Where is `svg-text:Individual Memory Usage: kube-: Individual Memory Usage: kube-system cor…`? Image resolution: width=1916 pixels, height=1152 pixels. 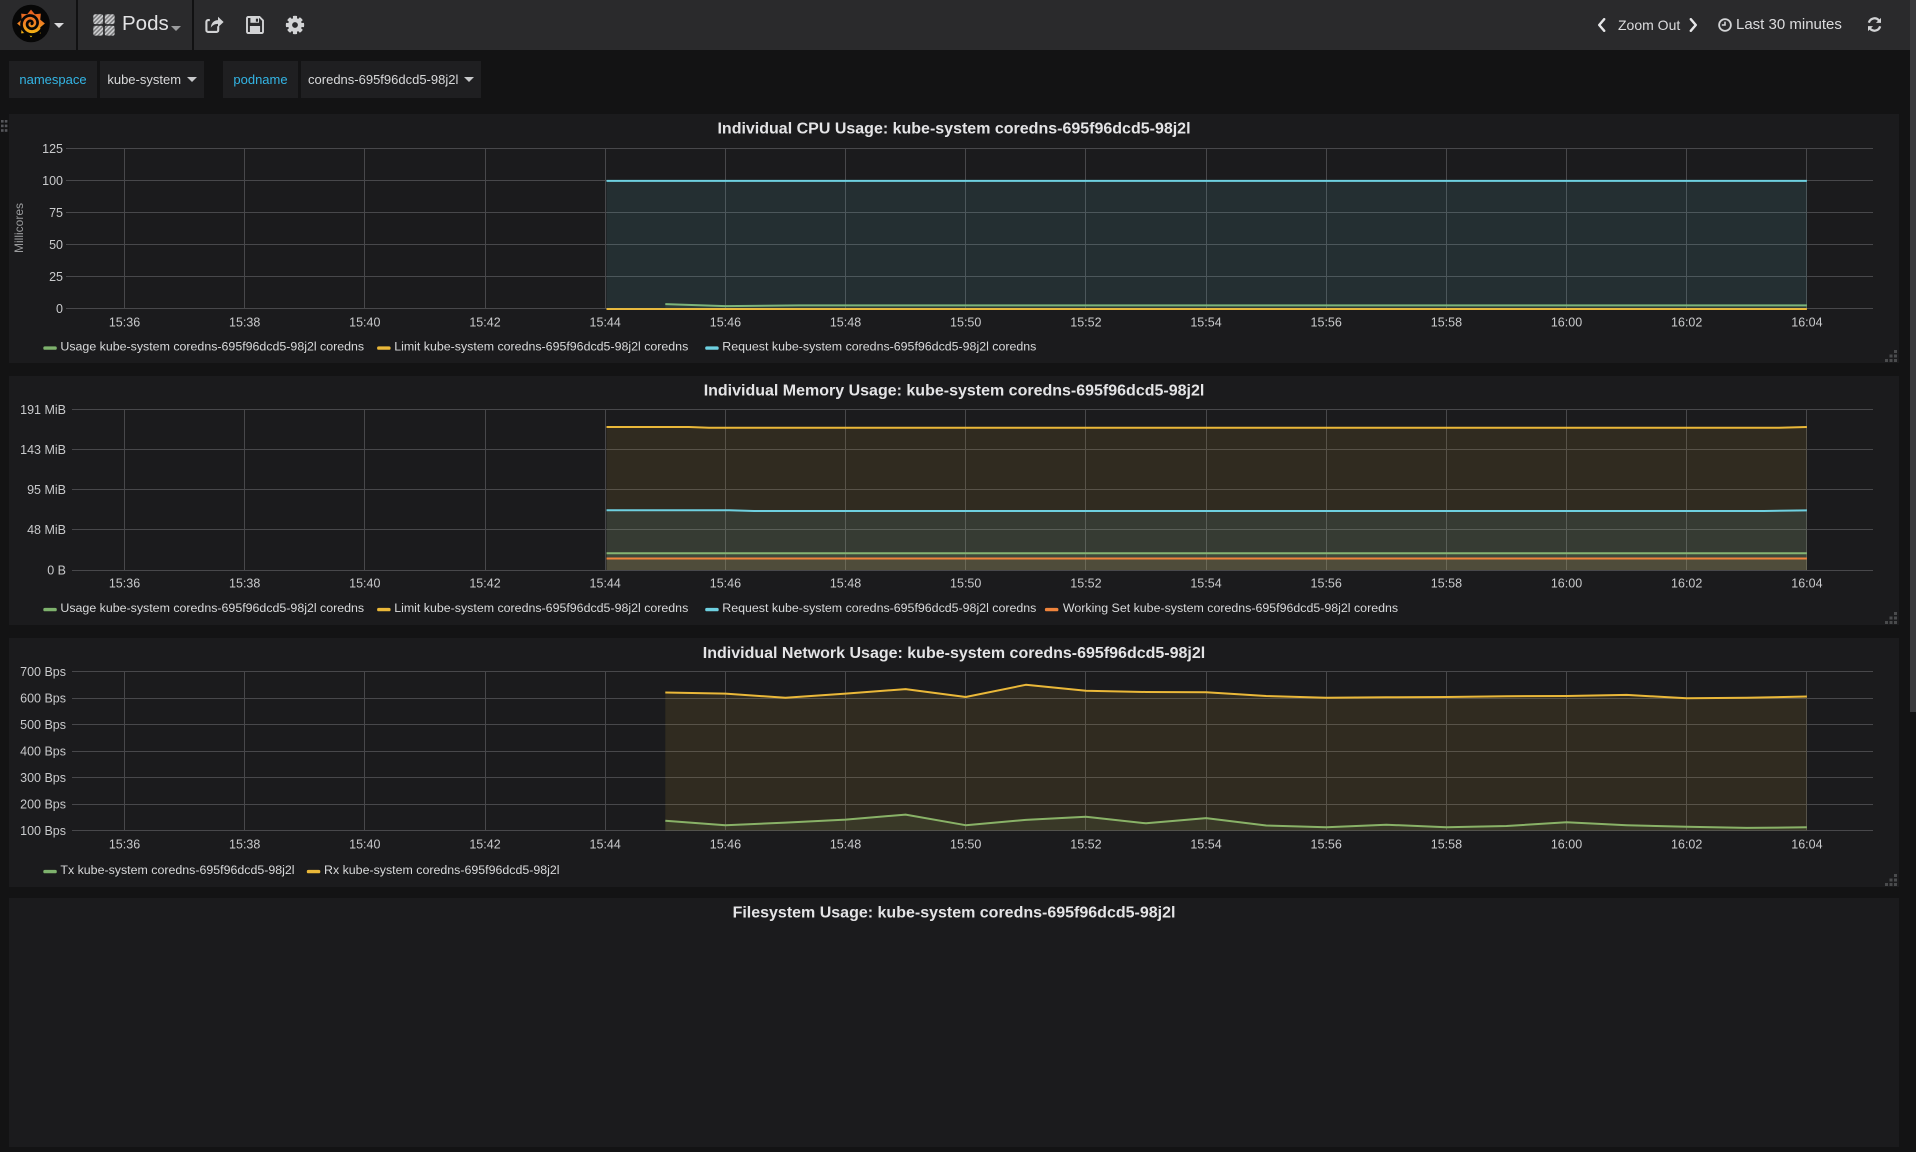
svg-text:Individual Memory Usage: kube-: Individual Memory Usage: kube-system cor… is located at coordinates (954, 391).